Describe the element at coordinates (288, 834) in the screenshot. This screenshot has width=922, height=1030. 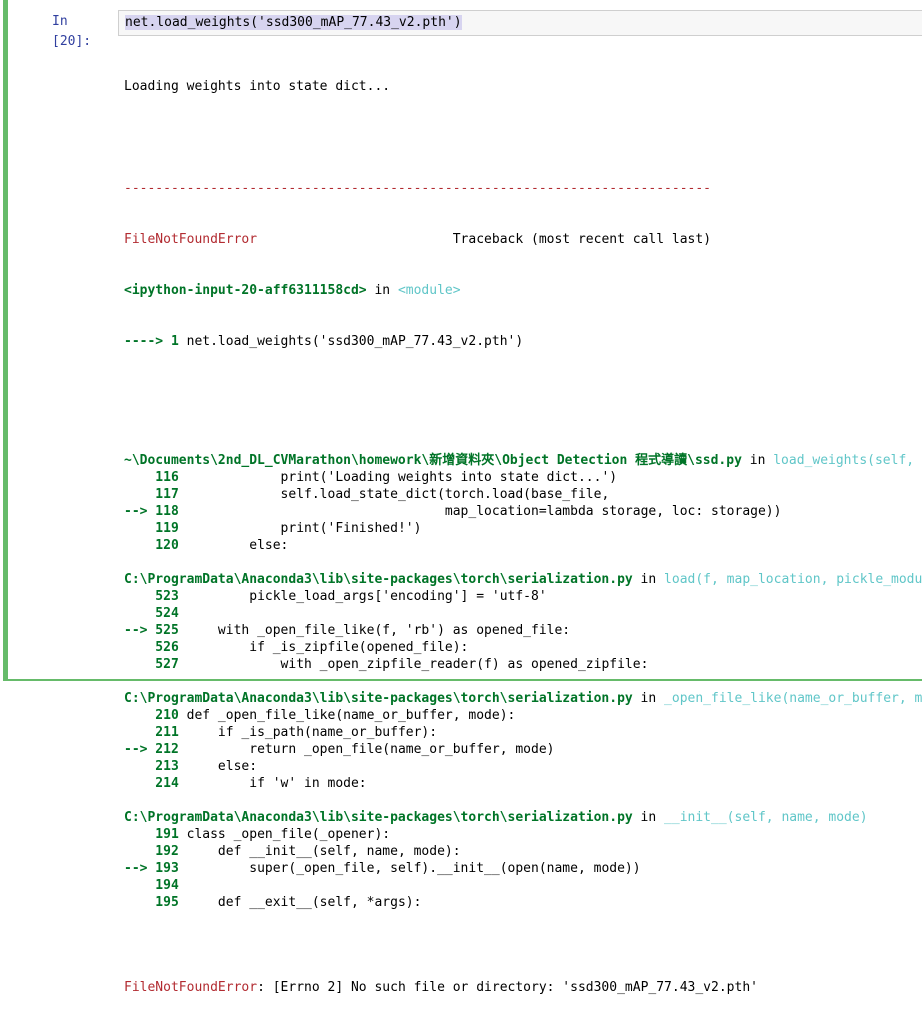
I see `line-code: class _open_file(_opener):` at that location.